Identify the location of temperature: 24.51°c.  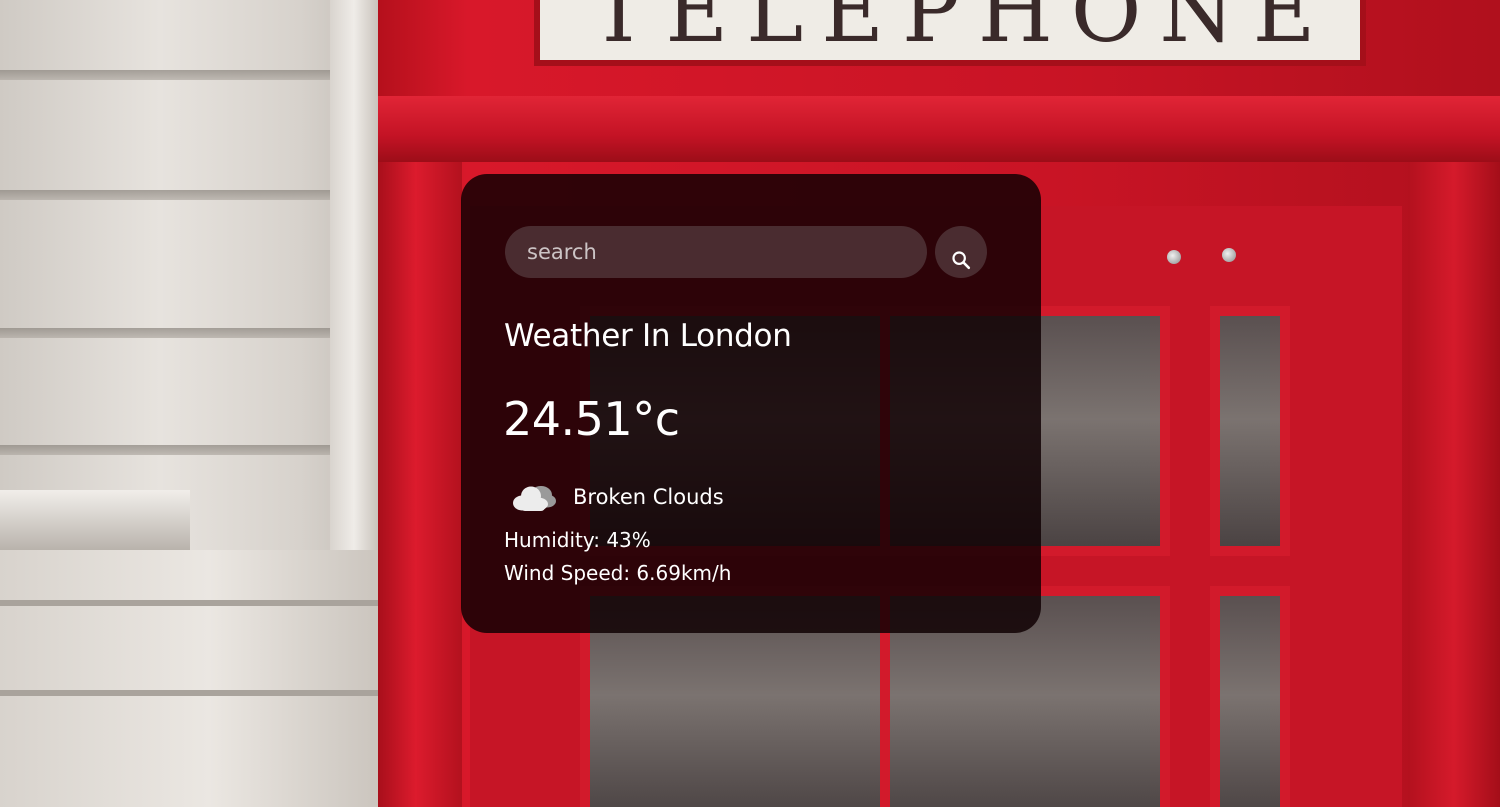
(591, 419).